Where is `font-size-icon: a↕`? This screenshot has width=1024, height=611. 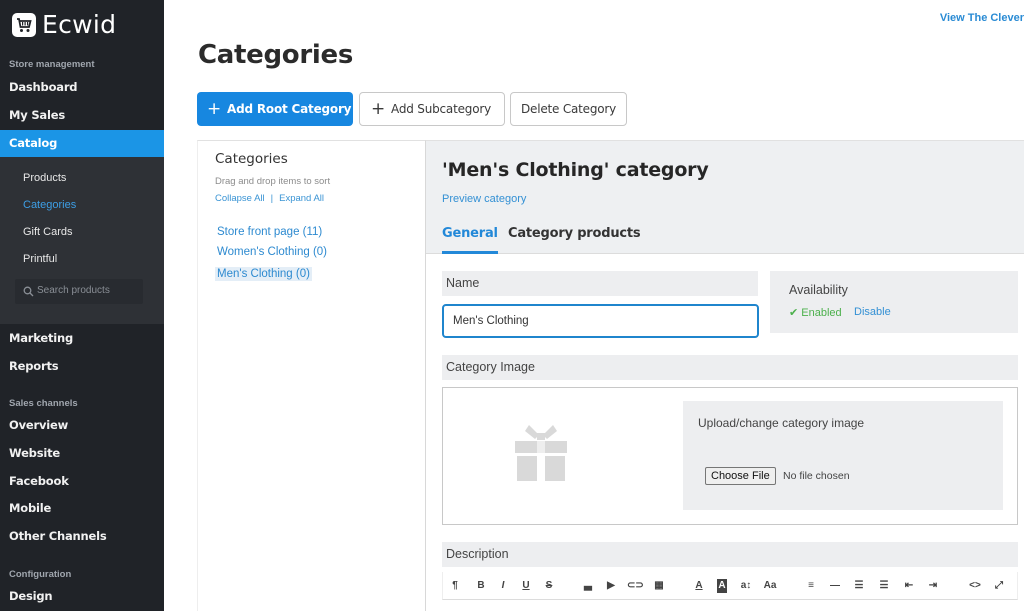
font-size-icon: a↕ is located at coordinates (746, 586).